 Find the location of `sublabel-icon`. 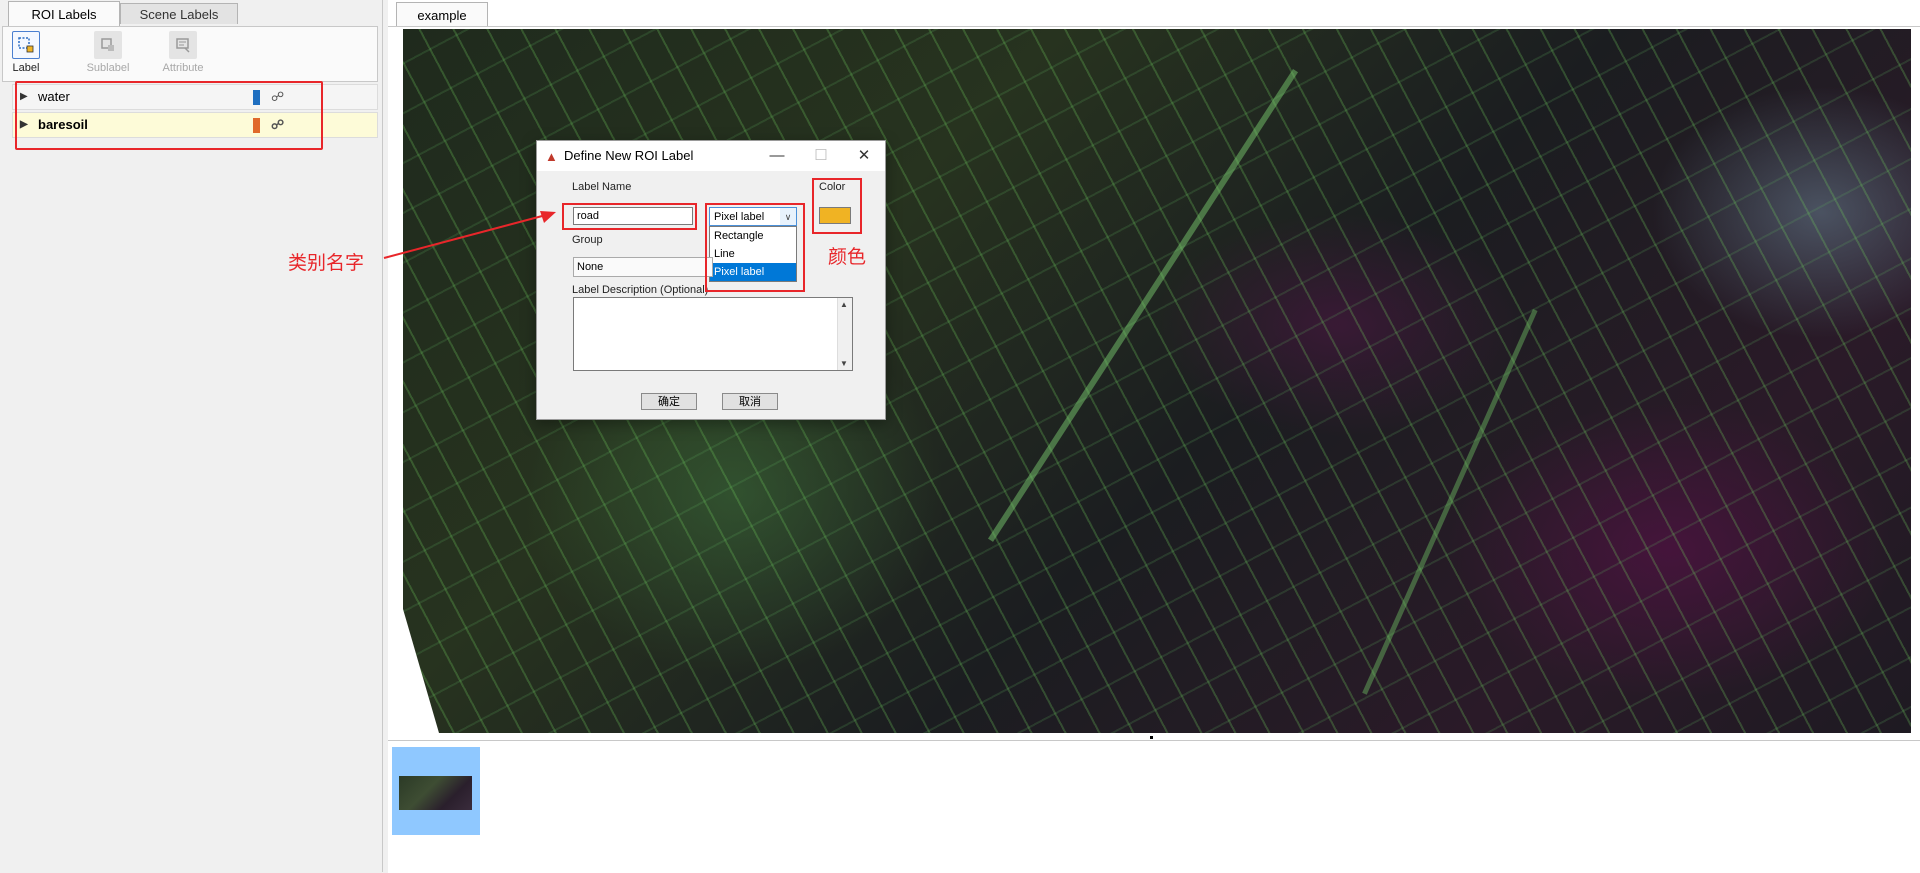

sublabel-icon is located at coordinates (108, 45).